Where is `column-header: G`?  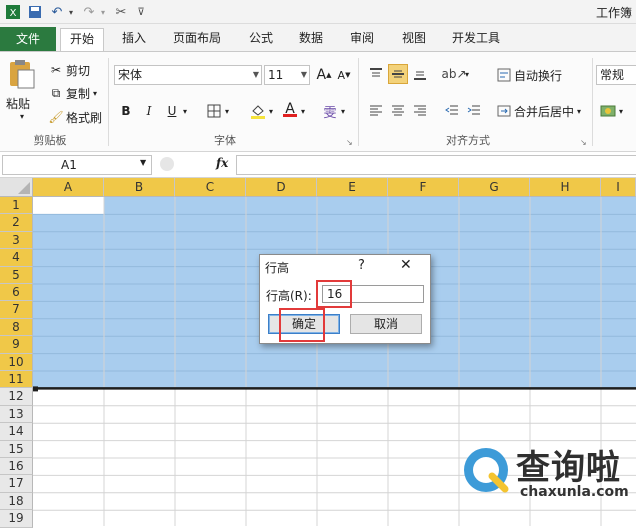 column-header: G is located at coordinates (494, 187).